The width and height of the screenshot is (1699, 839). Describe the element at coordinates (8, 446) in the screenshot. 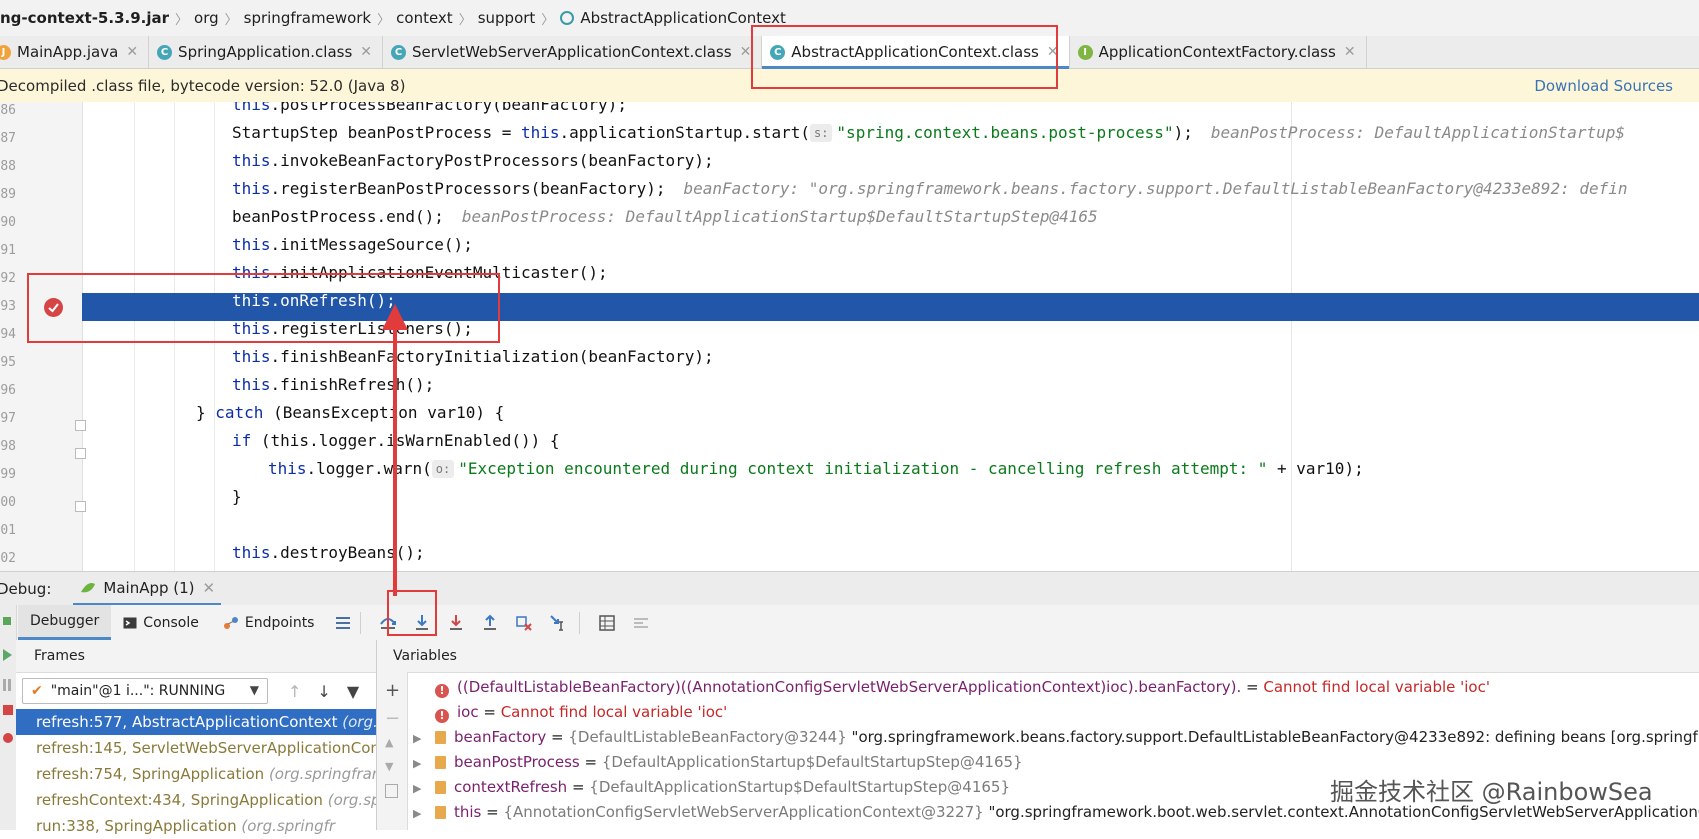

I see `line-number: 98` at that location.